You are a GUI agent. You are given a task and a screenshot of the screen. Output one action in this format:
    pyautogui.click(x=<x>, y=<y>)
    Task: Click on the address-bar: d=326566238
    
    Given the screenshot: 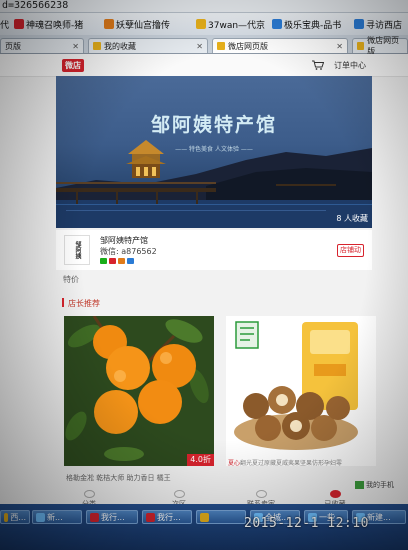 What is the action you would take?
    pyautogui.click(x=204, y=6)
    